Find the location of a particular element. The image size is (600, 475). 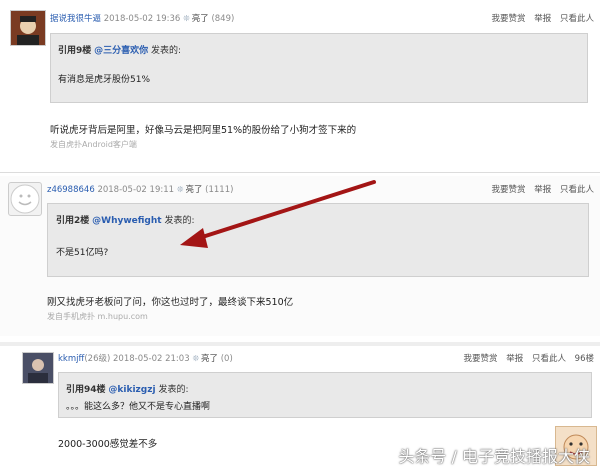

annotation-arrow is located at coordinates (278, 214).